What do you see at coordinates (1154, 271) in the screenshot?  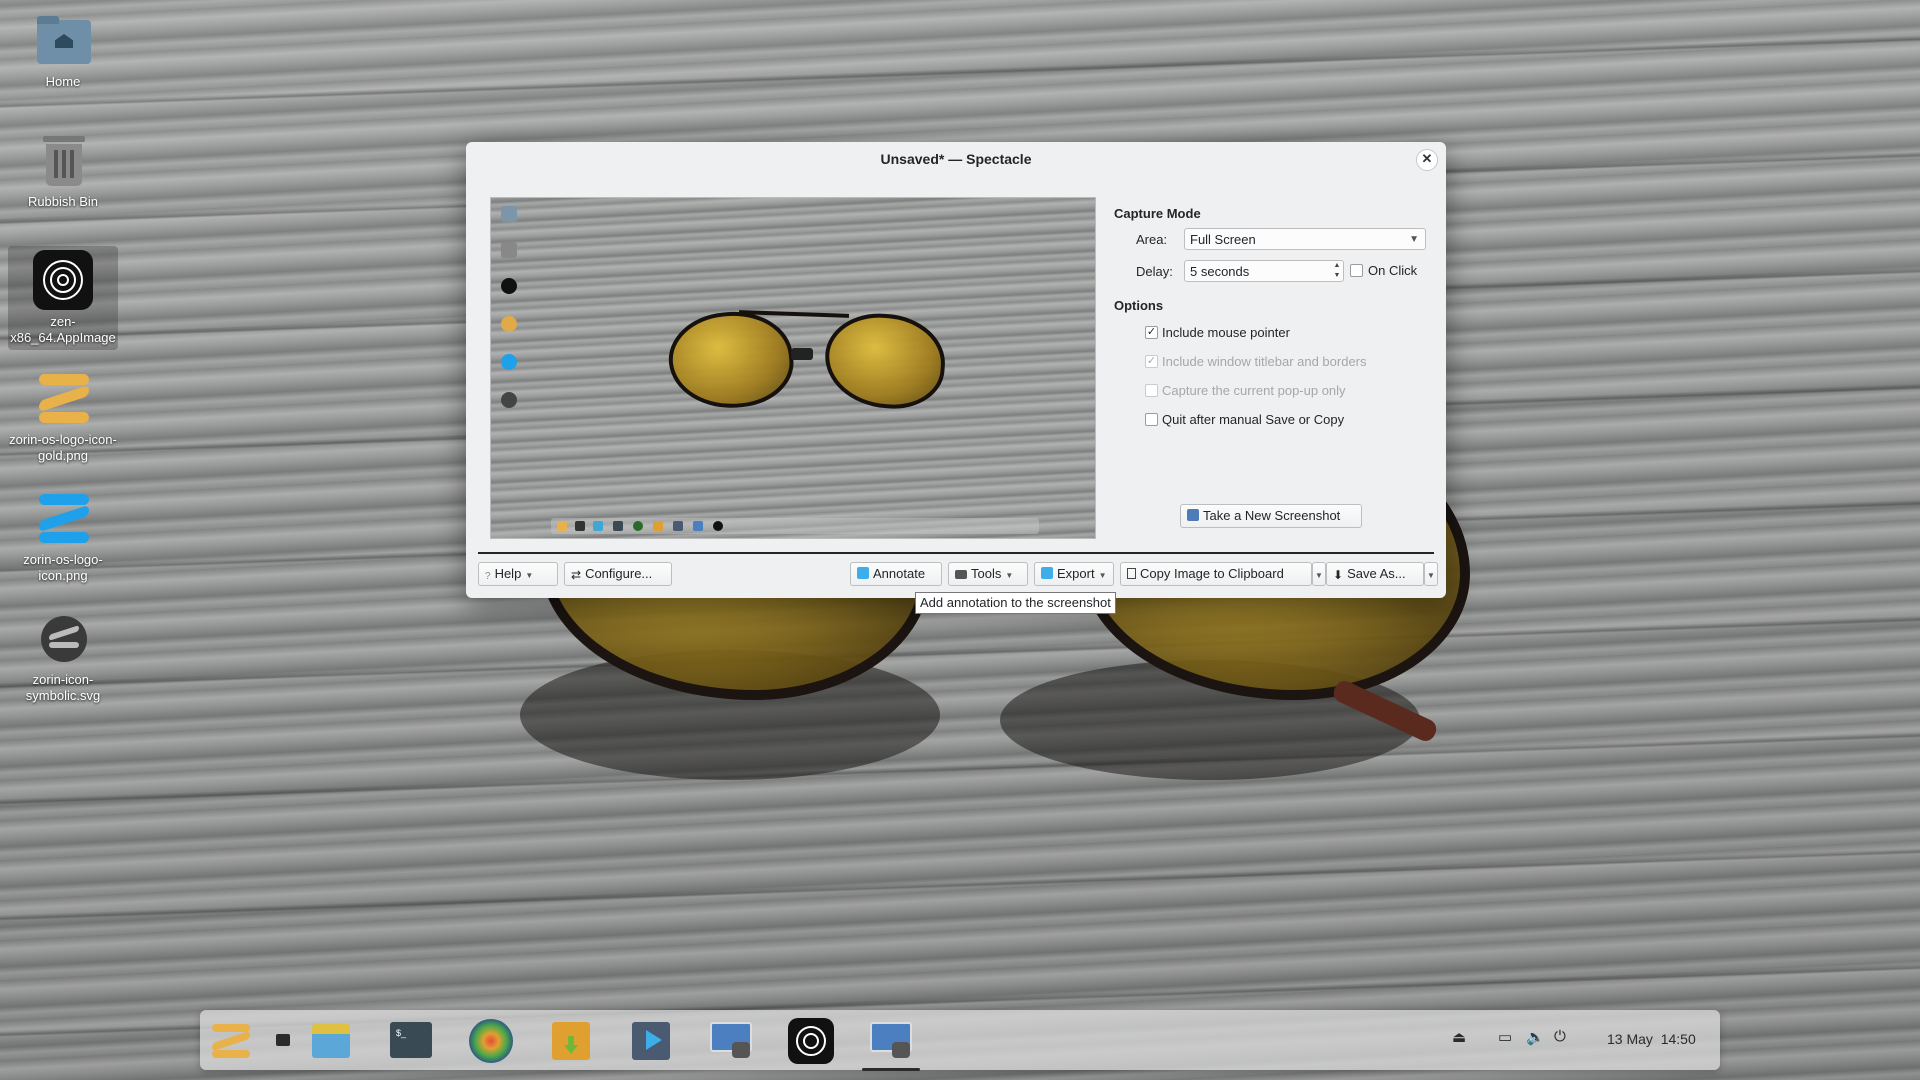 I see `delay-label: Delay:` at bounding box center [1154, 271].